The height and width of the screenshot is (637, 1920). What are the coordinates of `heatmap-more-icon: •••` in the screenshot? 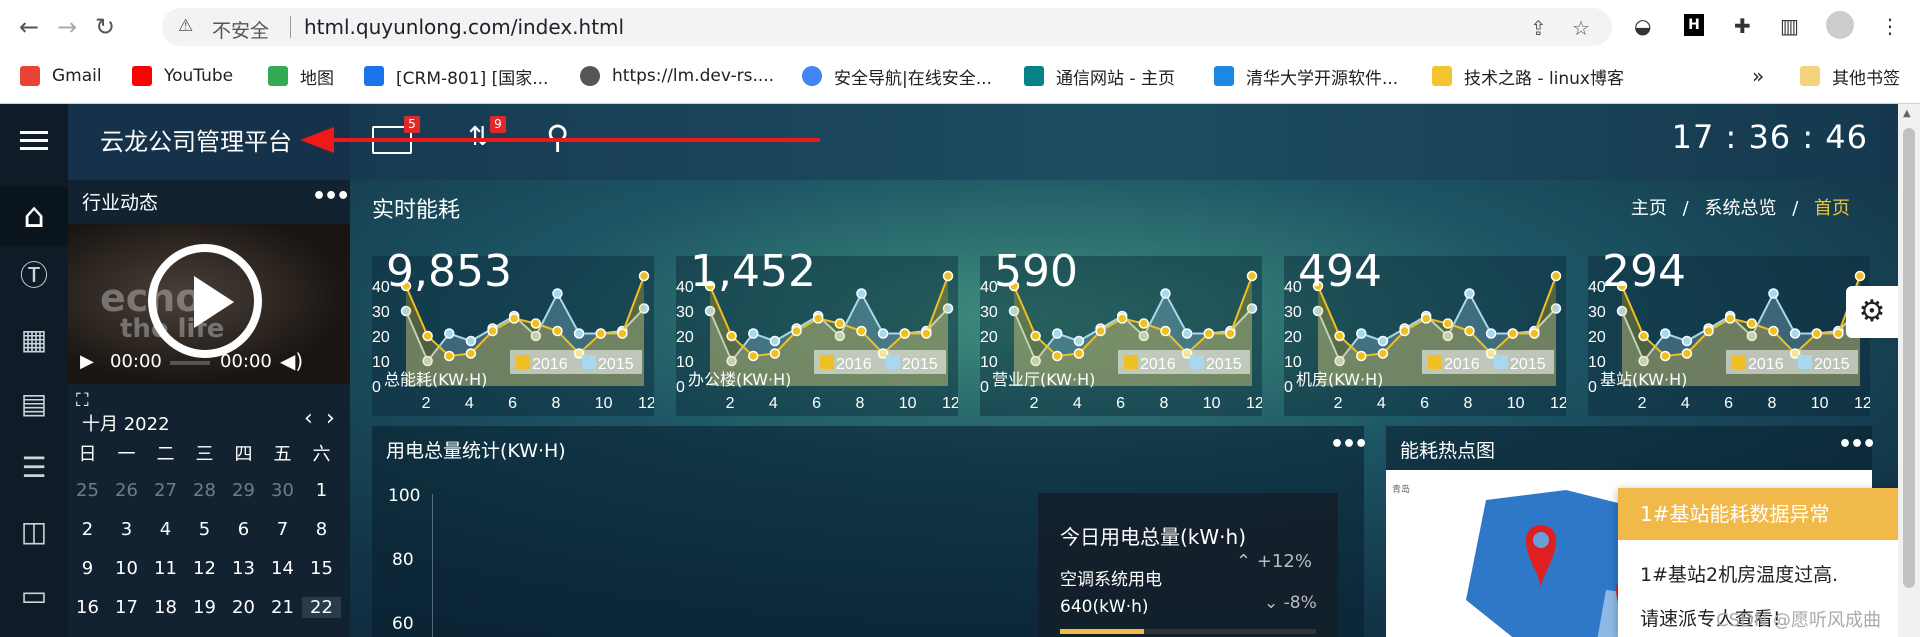 It's located at (1857, 444).